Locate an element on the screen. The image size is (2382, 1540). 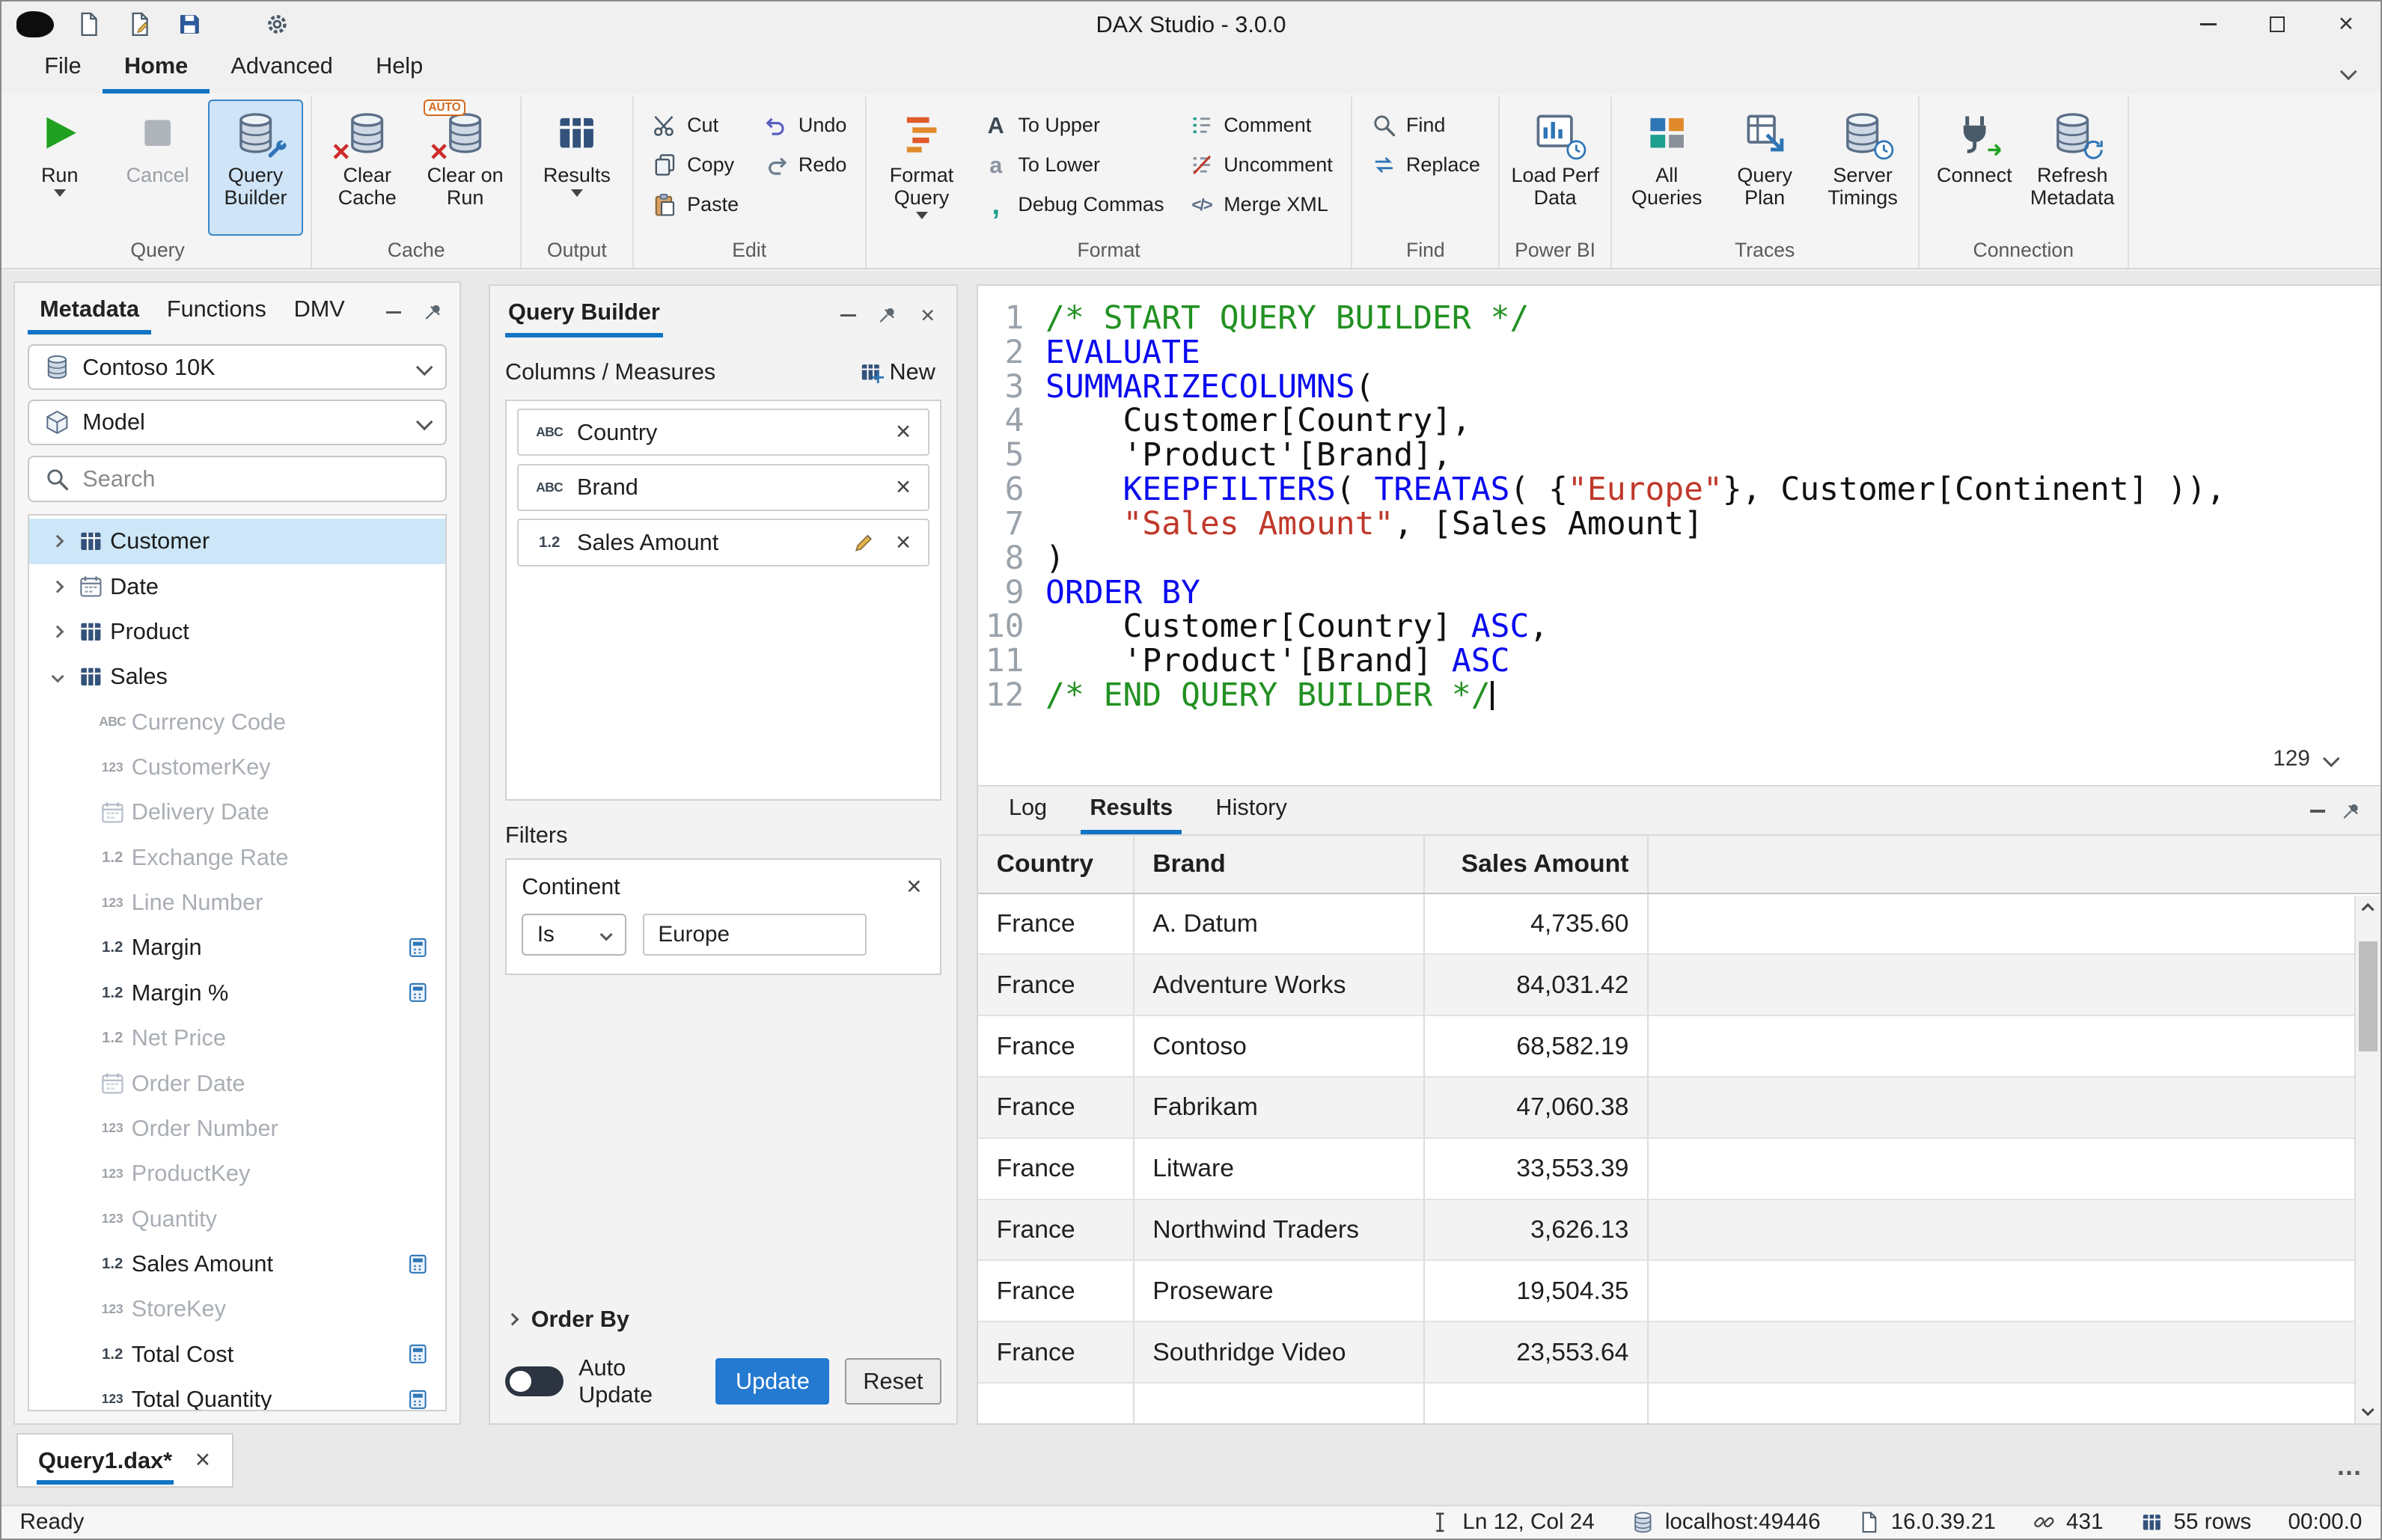
tree-item-customerkey: 123 CustomerKey is located at coordinates (237, 767).